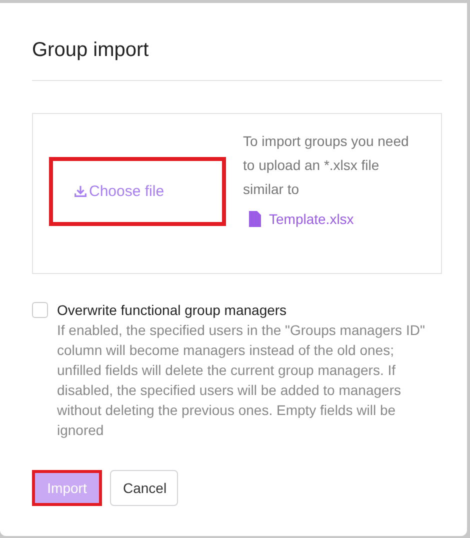  I want to click on cancel-button: Cancel, so click(144, 488).